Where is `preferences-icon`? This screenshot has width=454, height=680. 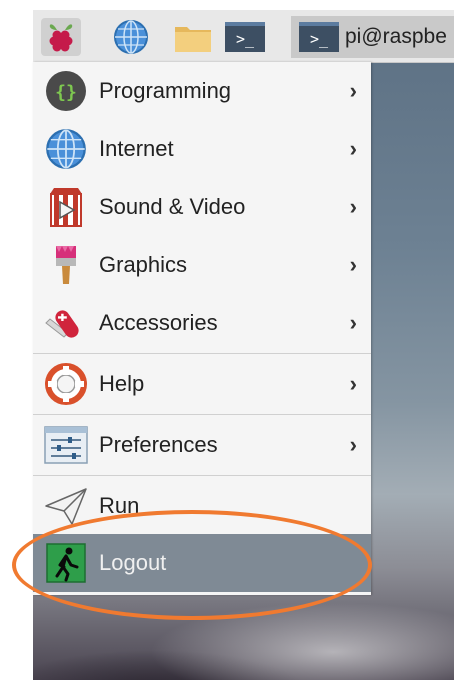
preferences-icon is located at coordinates (66, 445).